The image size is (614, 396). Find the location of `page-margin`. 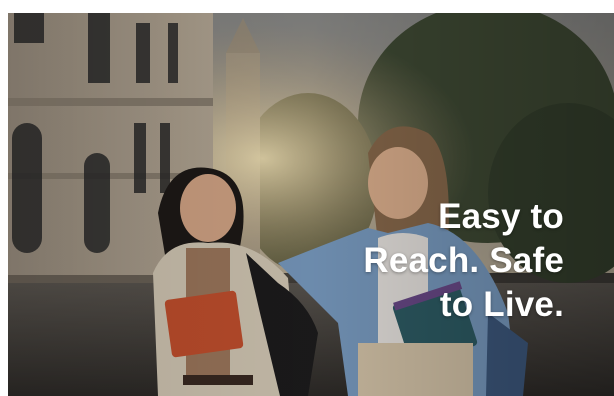

page-margin is located at coordinates (4, 204).